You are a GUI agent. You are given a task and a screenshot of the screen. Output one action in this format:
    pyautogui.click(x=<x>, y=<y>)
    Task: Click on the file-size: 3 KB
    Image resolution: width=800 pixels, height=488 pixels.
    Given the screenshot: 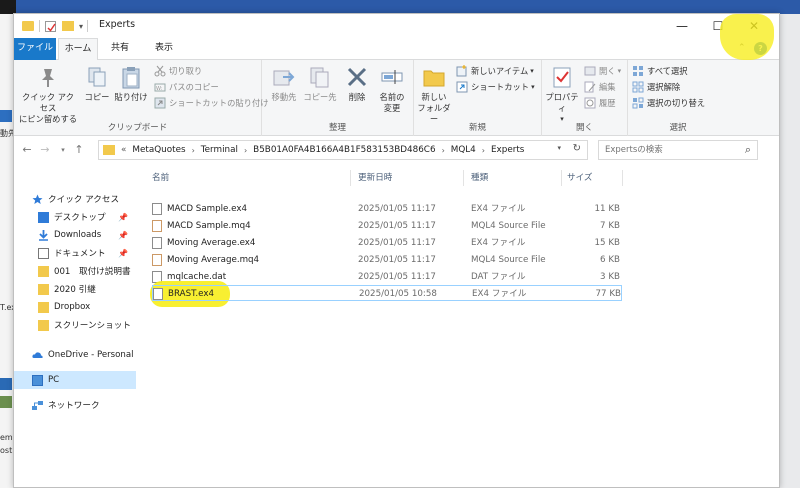 What is the action you would take?
    pyautogui.click(x=610, y=277)
    